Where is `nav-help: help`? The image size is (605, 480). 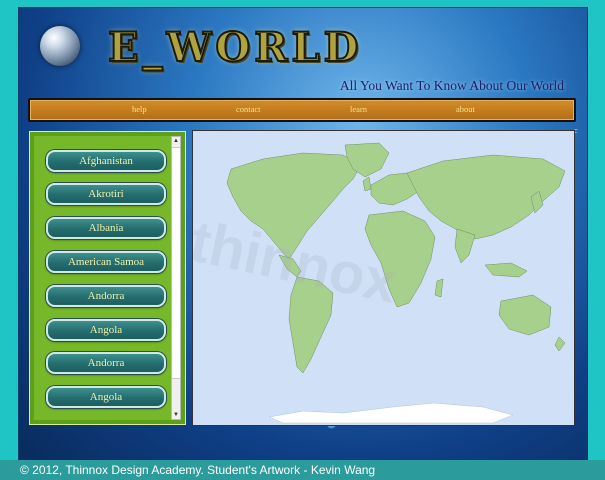 nav-help: help is located at coordinates (139, 109).